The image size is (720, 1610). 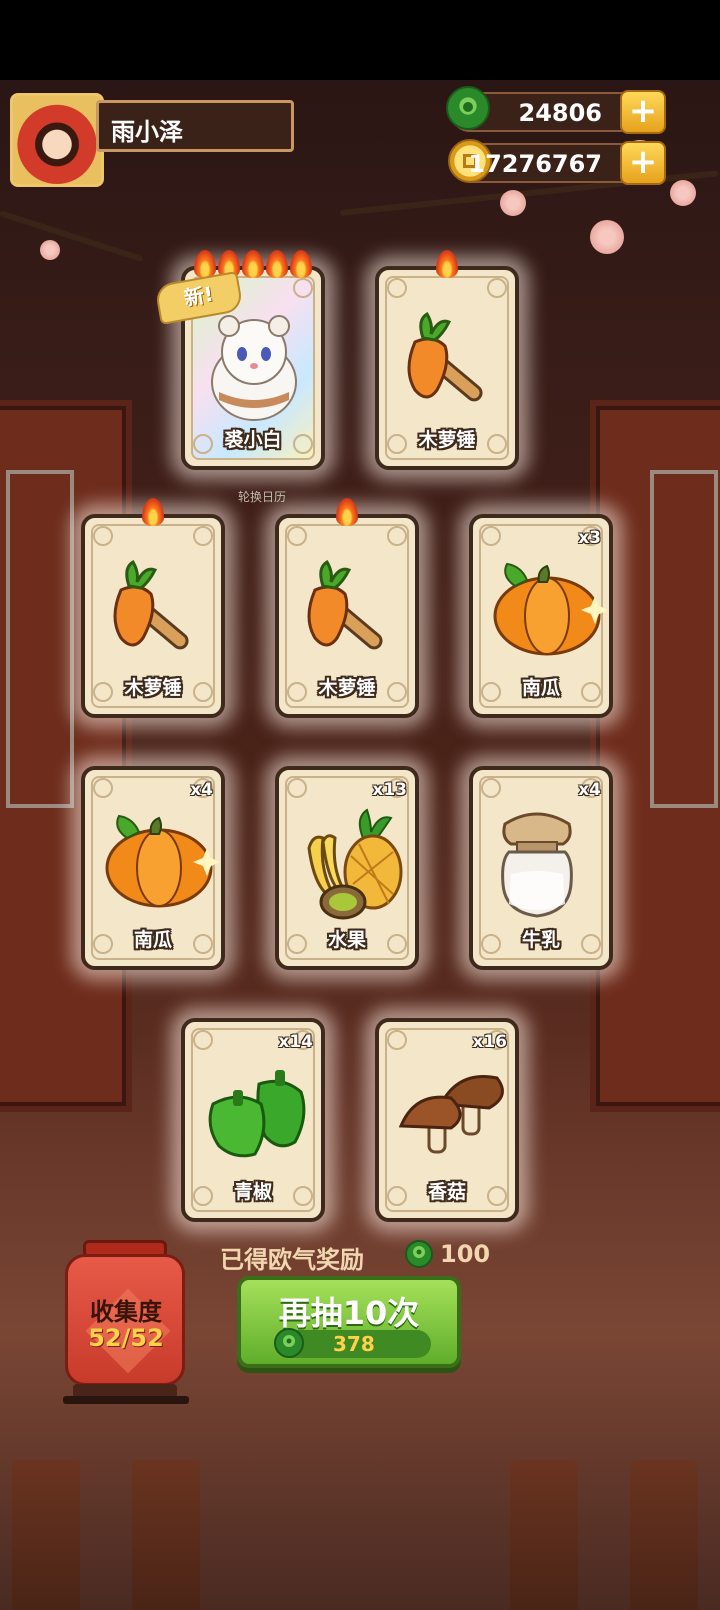 I want to click on left-window-lattice, so click(x=40, y=639).